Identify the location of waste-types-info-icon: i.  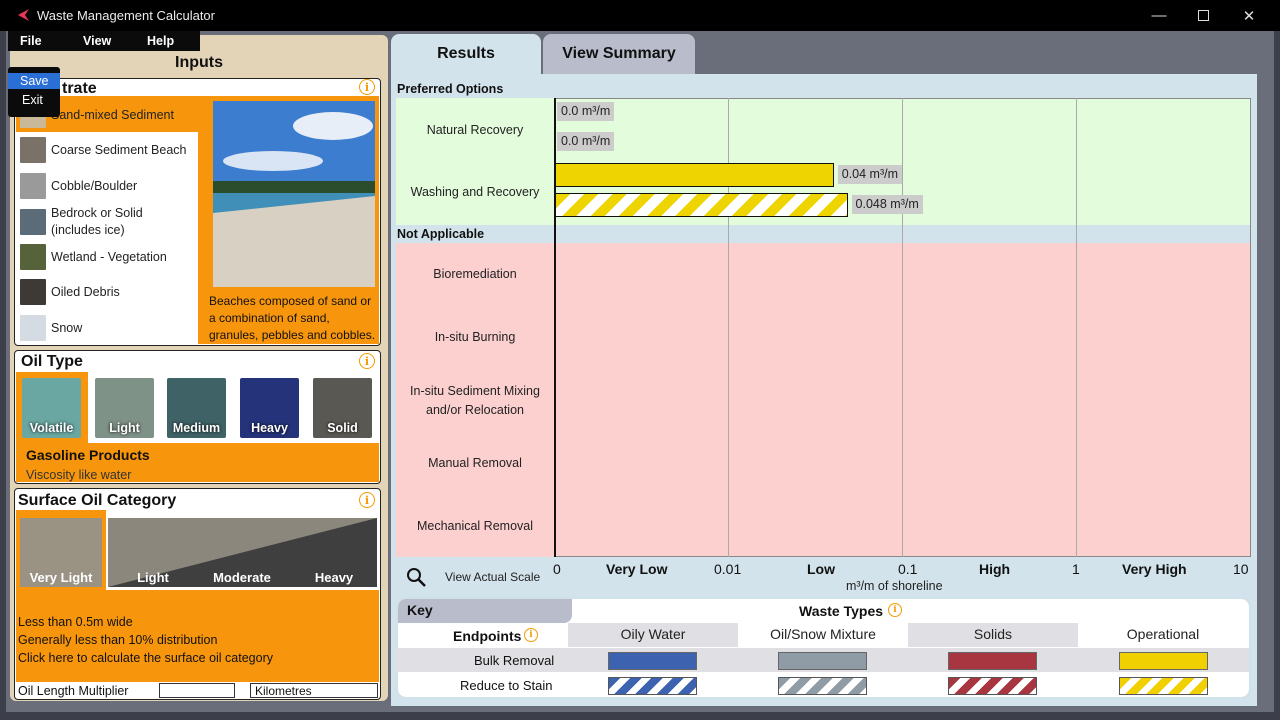
(895, 610).